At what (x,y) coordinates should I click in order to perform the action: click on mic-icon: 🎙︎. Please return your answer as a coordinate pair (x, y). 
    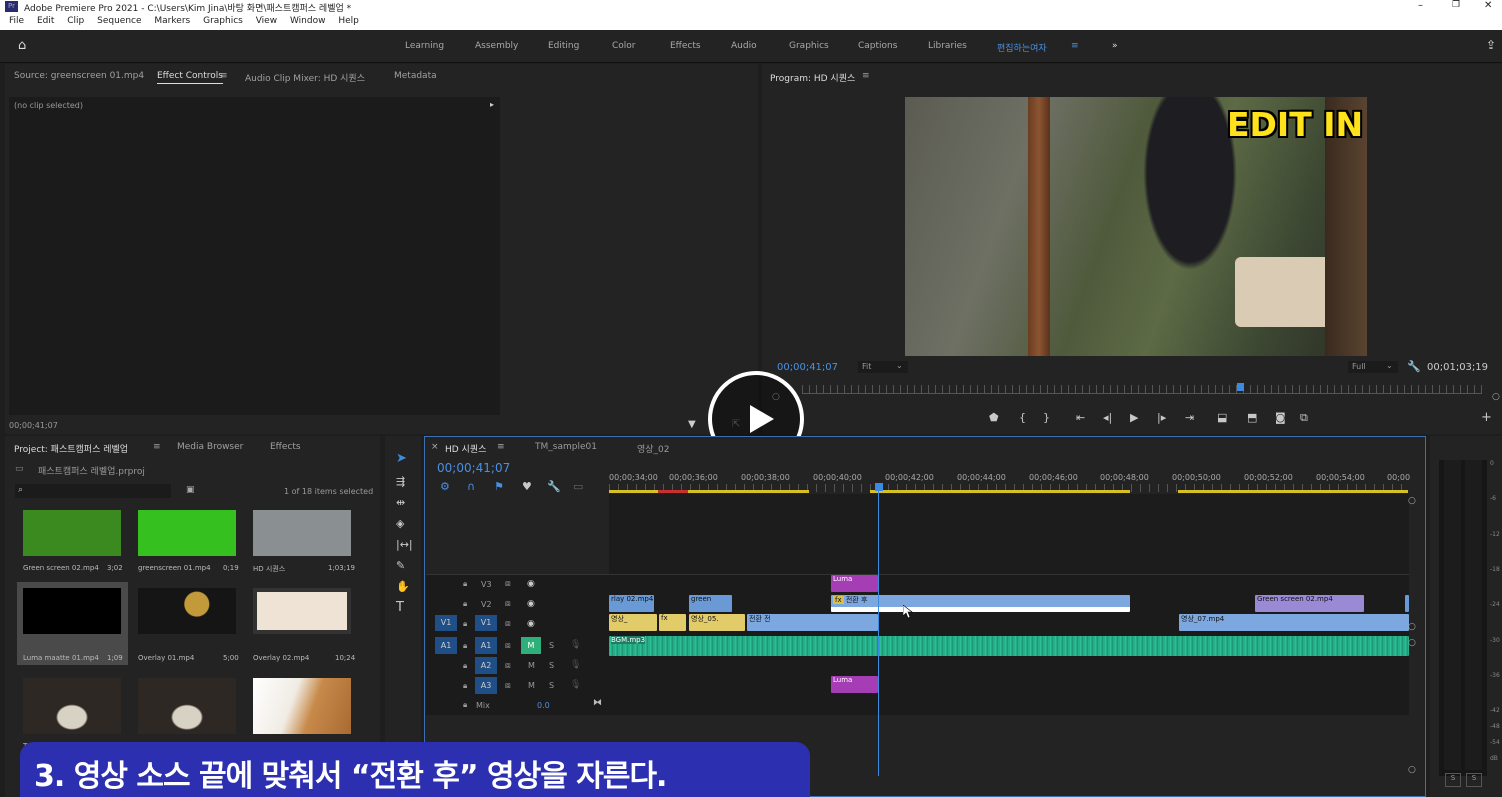
    Looking at the image, I should click on (575, 665).